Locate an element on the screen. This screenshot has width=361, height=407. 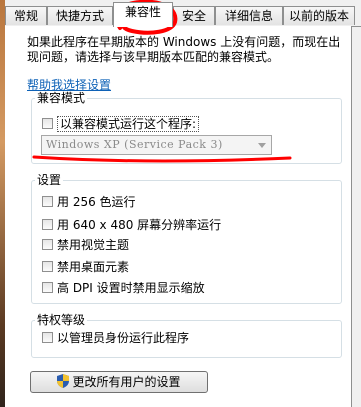
checkbox-640x480-label: 用 640 x 480 屏幕分辨率运行 is located at coordinates (139, 225).